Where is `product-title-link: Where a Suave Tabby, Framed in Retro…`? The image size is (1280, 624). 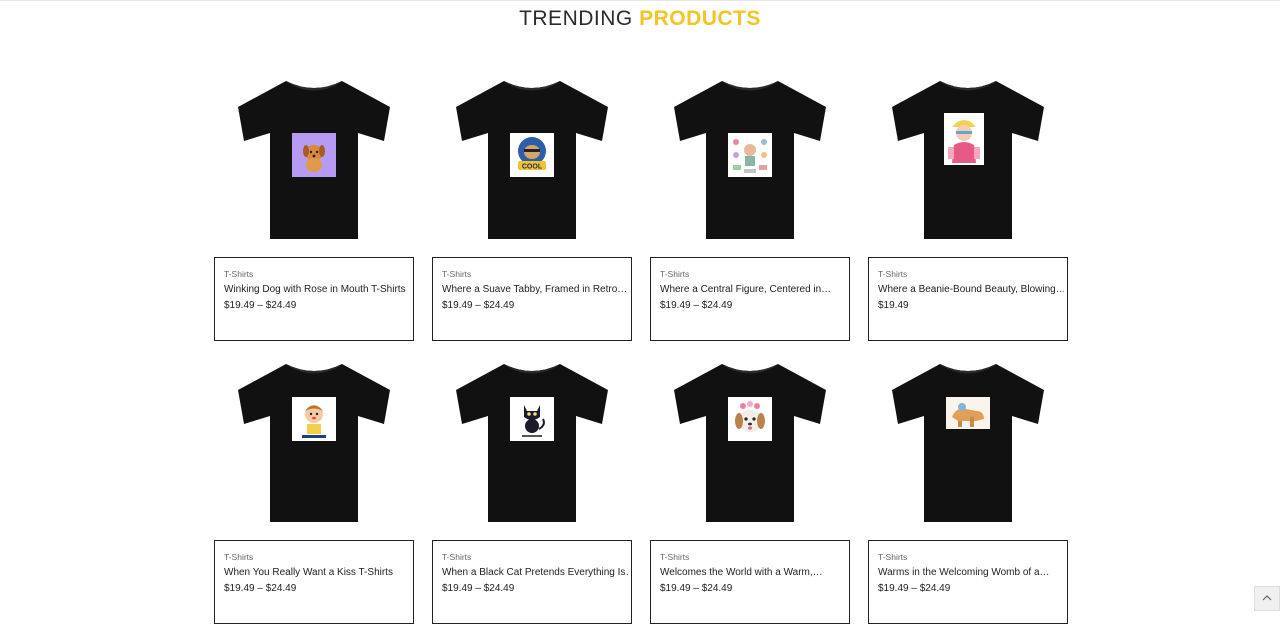 product-title-link: Where a Suave Tabby, Framed in Retro… is located at coordinates (535, 289).